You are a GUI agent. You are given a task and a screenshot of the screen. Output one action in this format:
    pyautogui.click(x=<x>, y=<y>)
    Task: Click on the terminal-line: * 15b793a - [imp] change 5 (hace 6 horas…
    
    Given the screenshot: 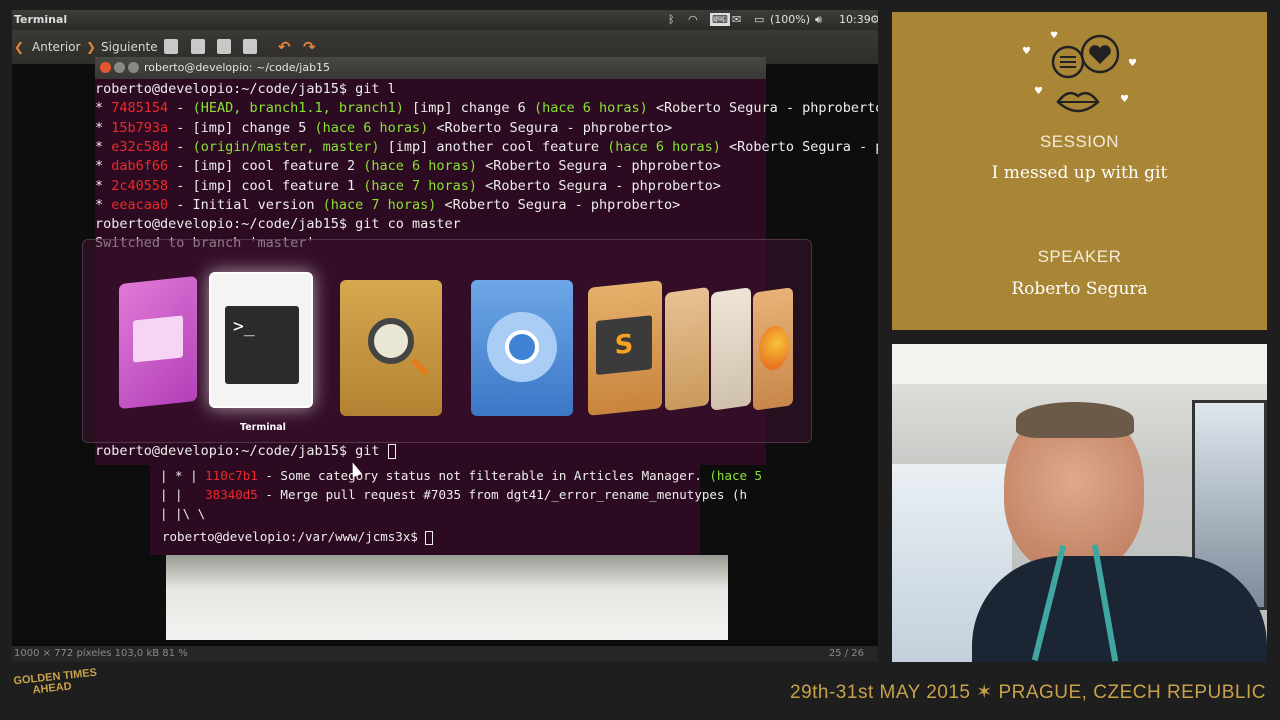 What is the action you would take?
    pyautogui.click(x=384, y=127)
    